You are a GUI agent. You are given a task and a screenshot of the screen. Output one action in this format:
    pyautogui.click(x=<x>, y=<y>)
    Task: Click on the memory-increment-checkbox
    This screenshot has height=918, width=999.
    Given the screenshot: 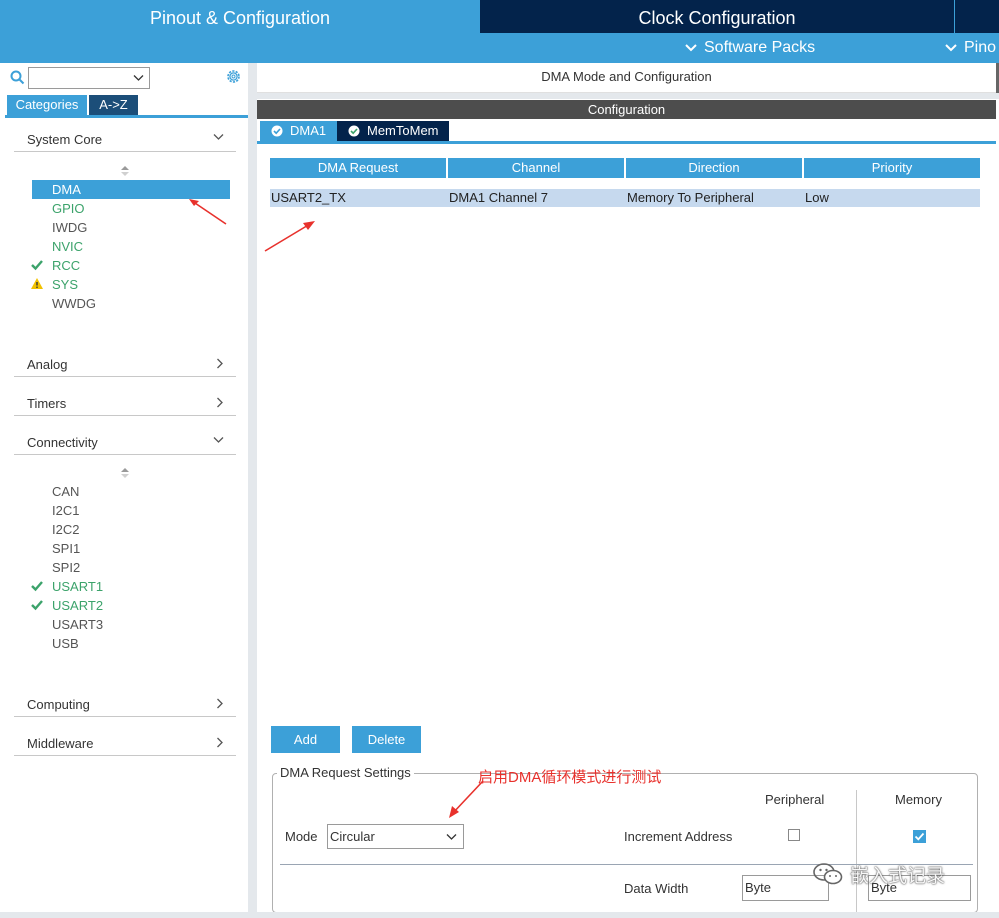 What is the action you would take?
    pyautogui.click(x=919, y=836)
    